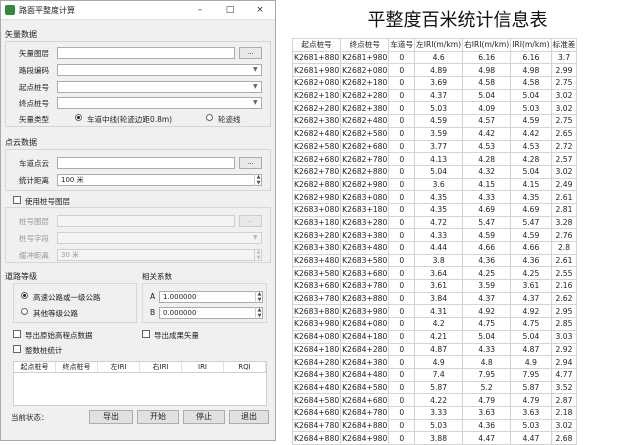 The height and width of the screenshot is (445, 625). I want to click on table-cell: K2683+780, so click(316, 298).